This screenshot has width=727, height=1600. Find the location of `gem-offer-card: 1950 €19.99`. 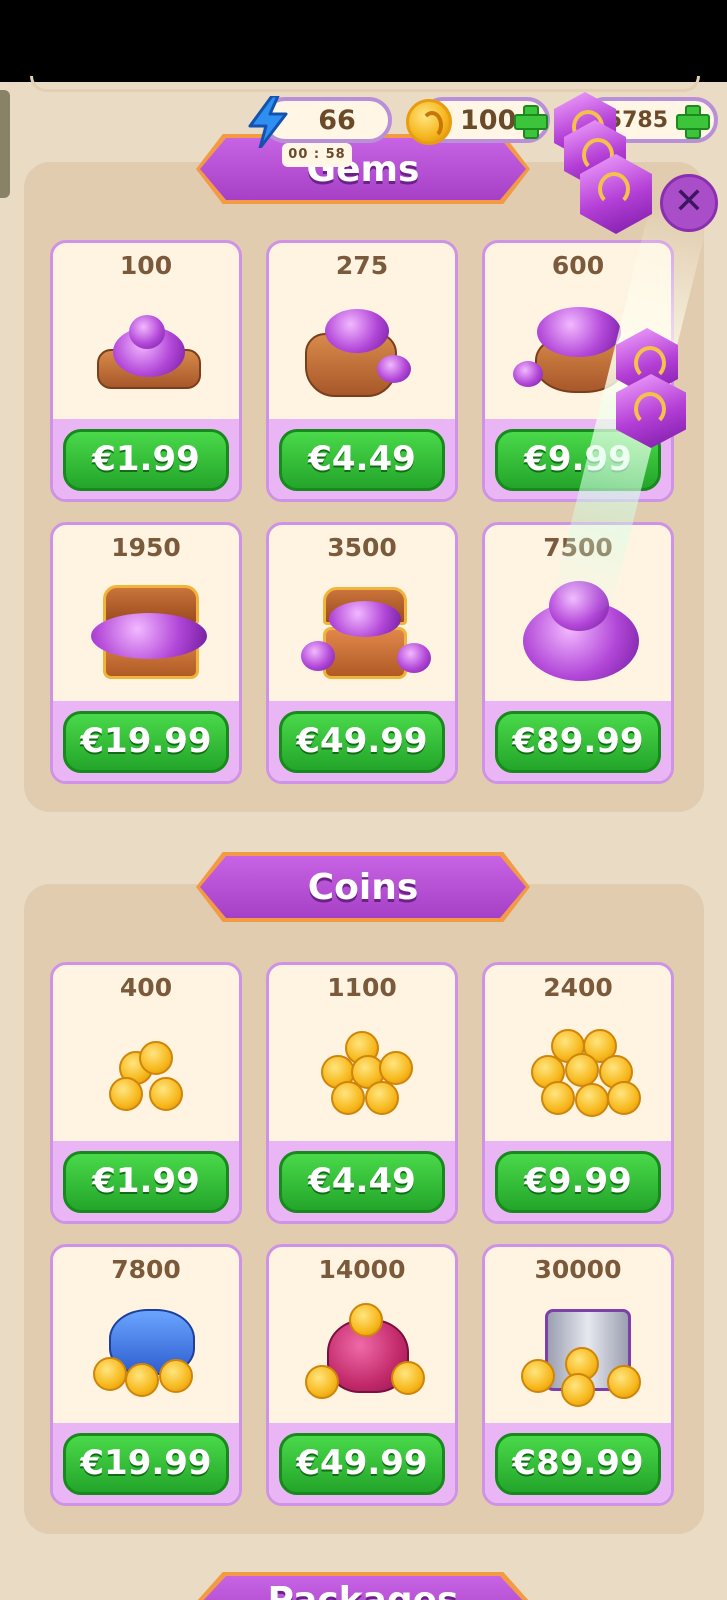

gem-offer-card: 1950 €19.99 is located at coordinates (146, 653).